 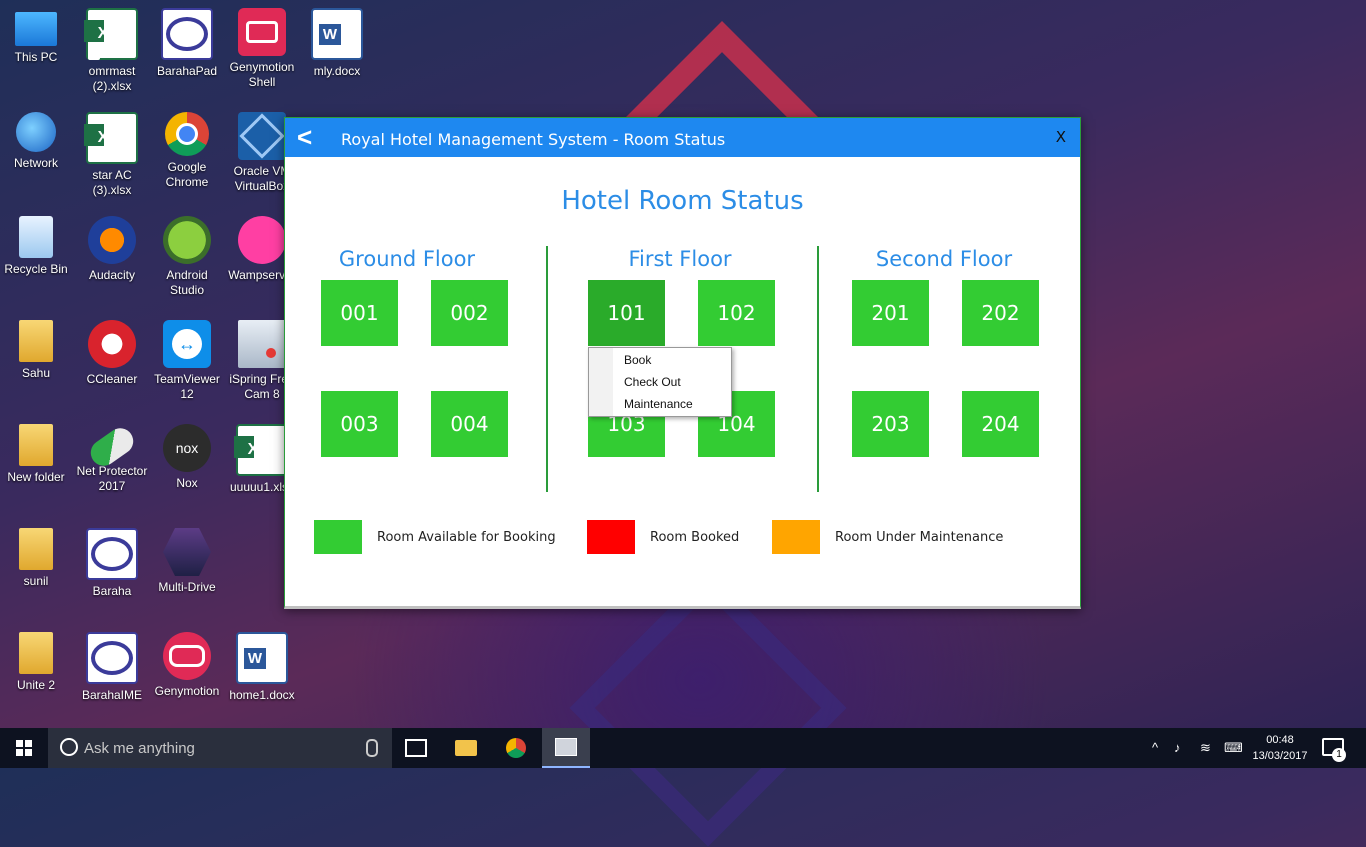 I want to click on desktop-icon-home1: W home1.docx, so click(x=262, y=674).